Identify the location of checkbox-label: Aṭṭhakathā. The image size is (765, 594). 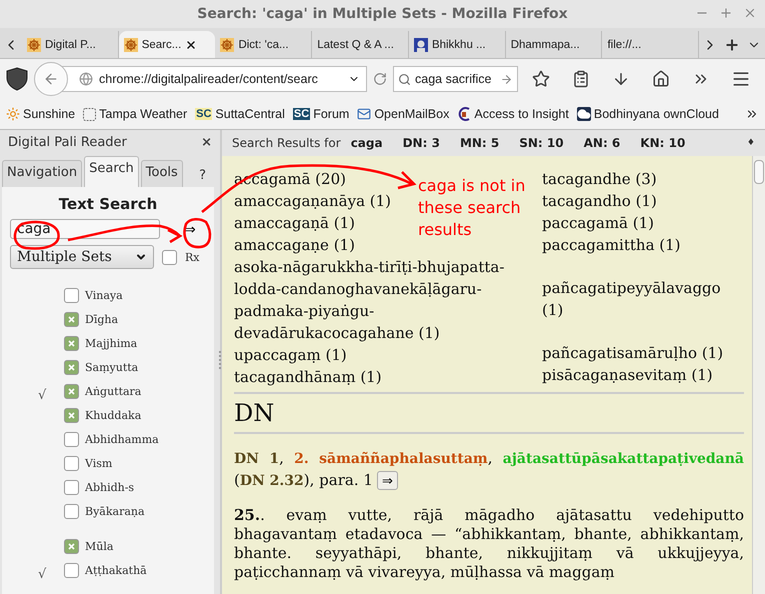
(116, 570).